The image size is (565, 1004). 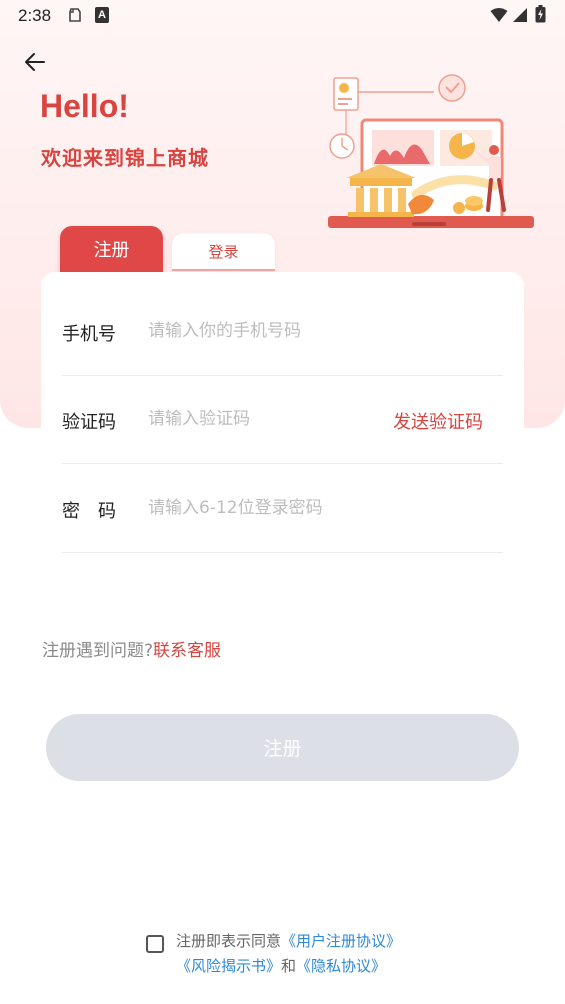 I want to click on tab-login-label: 登录, so click(x=223, y=251).